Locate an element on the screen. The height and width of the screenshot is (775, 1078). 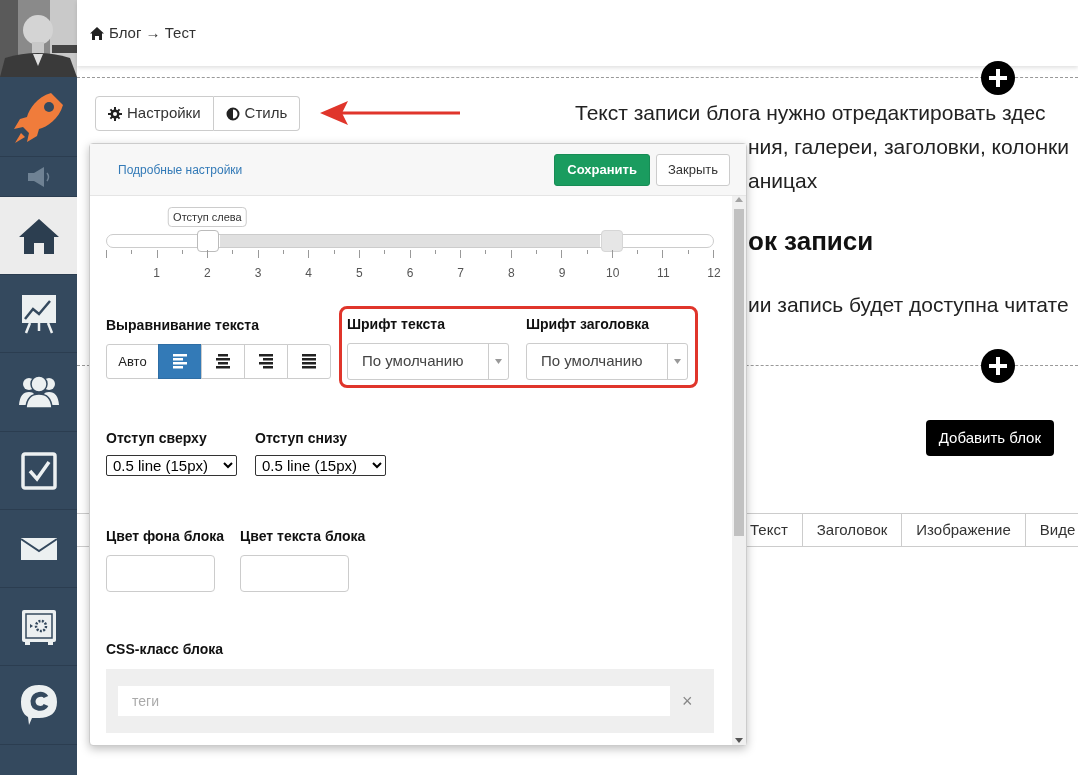
tick-label: 9 is located at coordinates (562, 273).